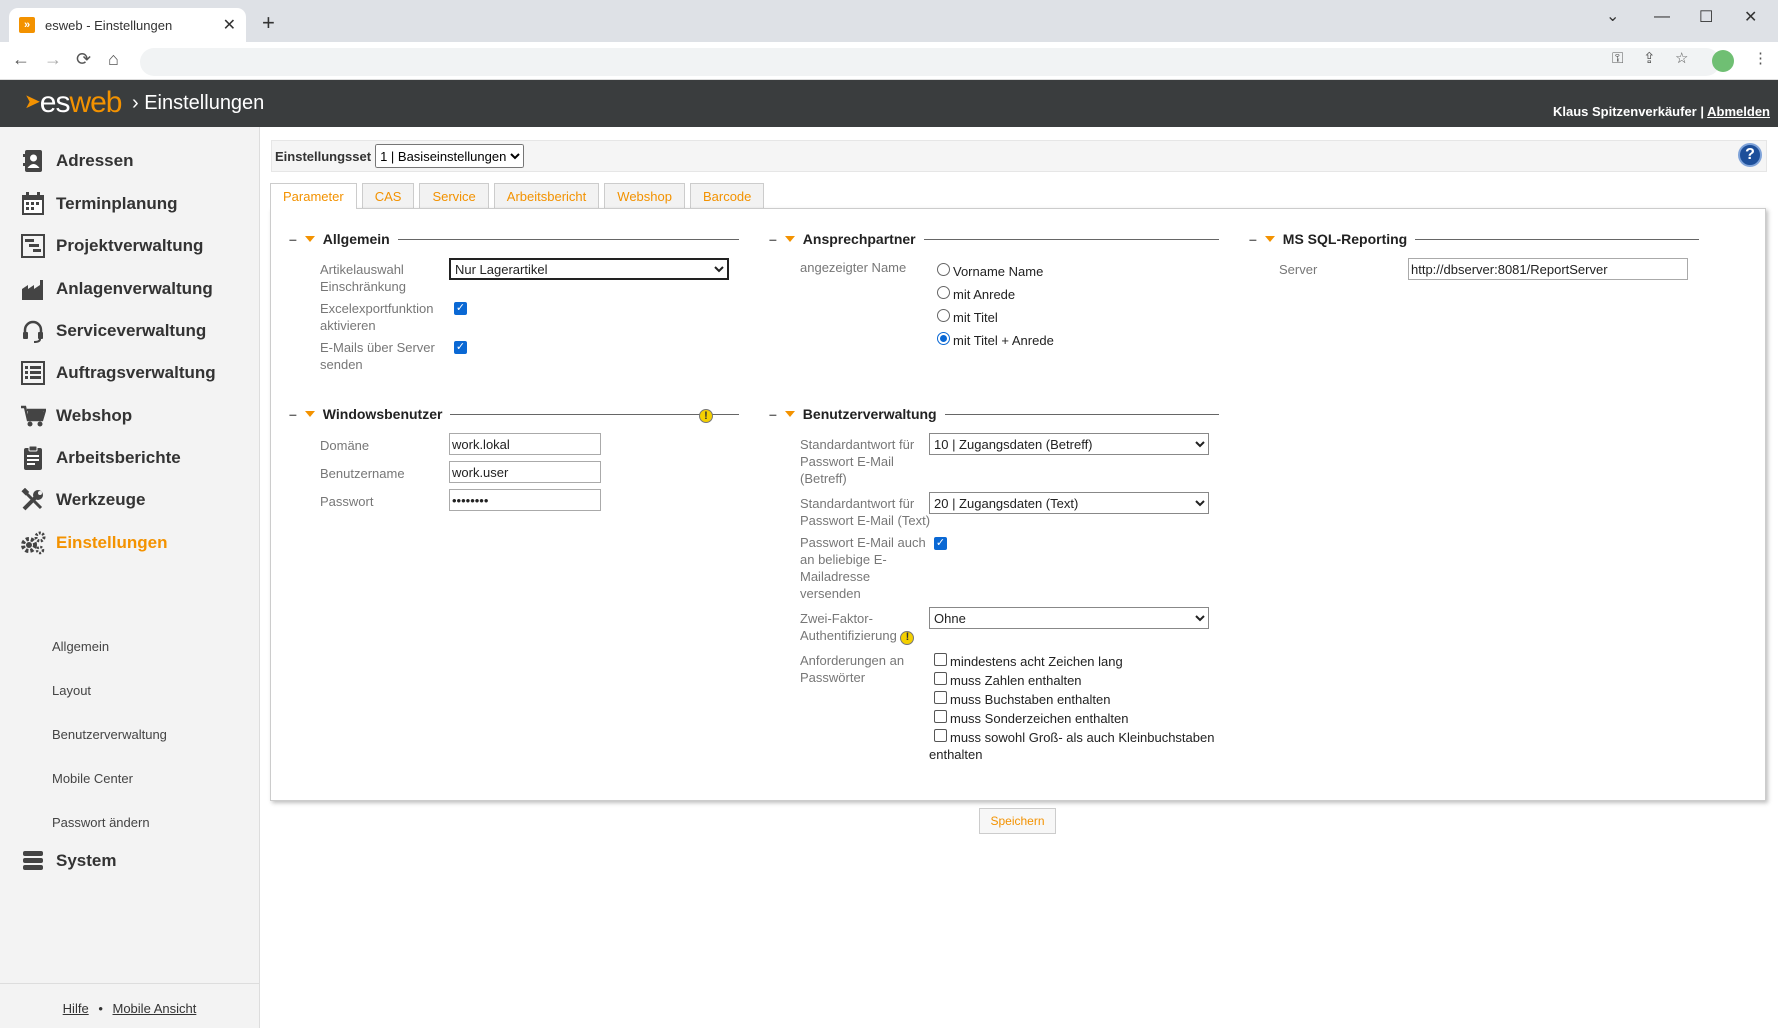 The width and height of the screenshot is (1778, 1028). I want to click on password-input, so click(525, 500).